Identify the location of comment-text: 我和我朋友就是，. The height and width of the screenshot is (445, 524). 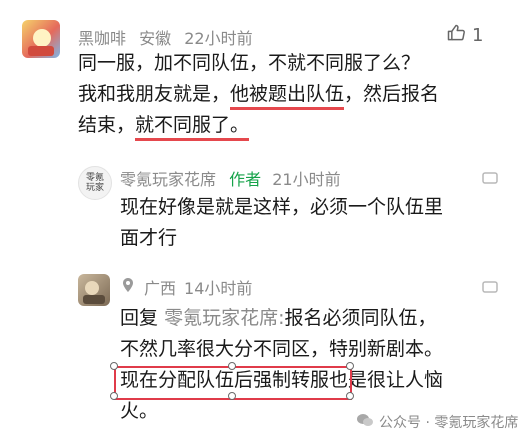
(154, 94).